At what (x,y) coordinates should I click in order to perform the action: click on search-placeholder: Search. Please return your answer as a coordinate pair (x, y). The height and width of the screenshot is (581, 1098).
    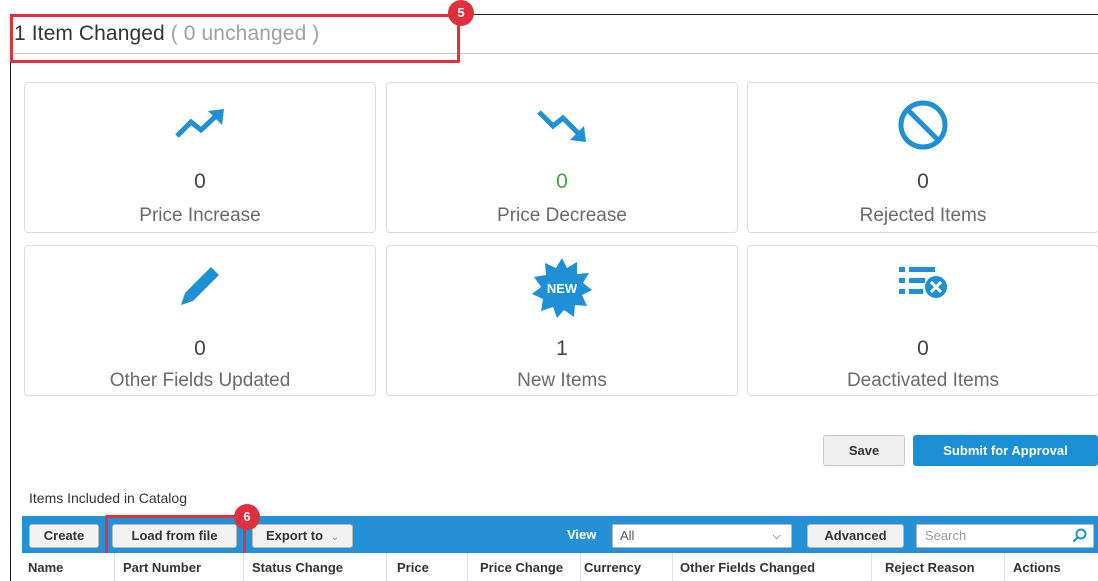
    Looking at the image, I should click on (946, 535).